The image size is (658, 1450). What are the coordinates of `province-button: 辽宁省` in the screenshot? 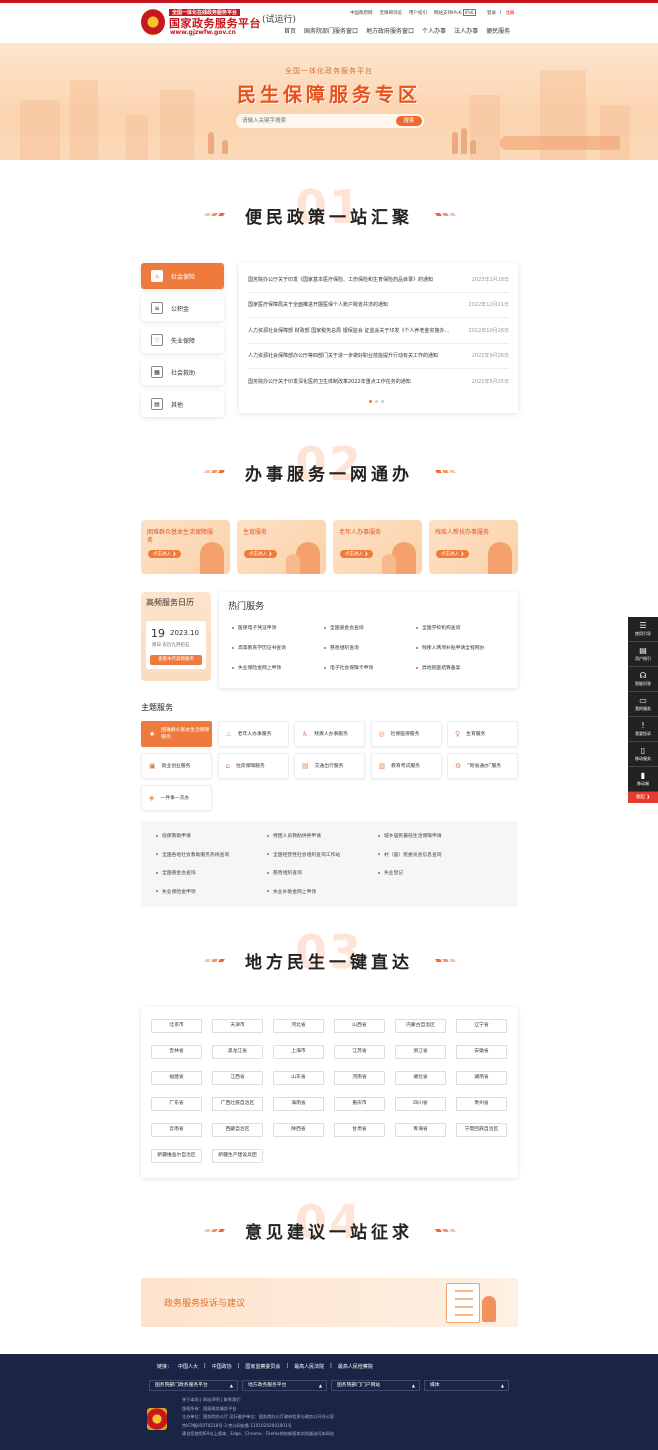 It's located at (481, 1026).